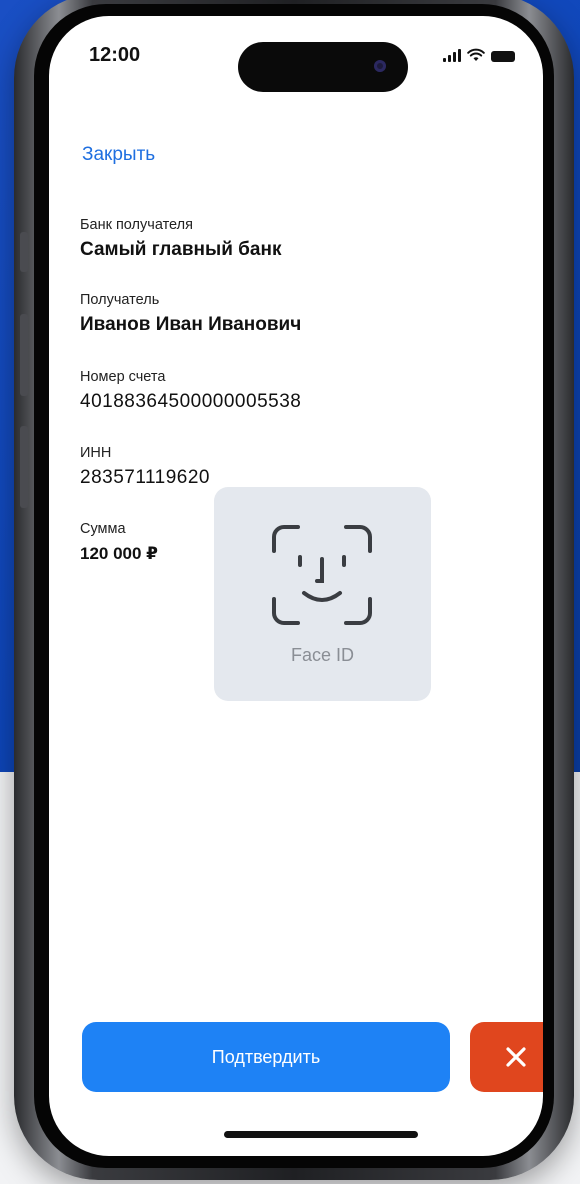 The height and width of the screenshot is (1184, 580). Describe the element at coordinates (380, 66) in the screenshot. I see `camera-icon` at that location.